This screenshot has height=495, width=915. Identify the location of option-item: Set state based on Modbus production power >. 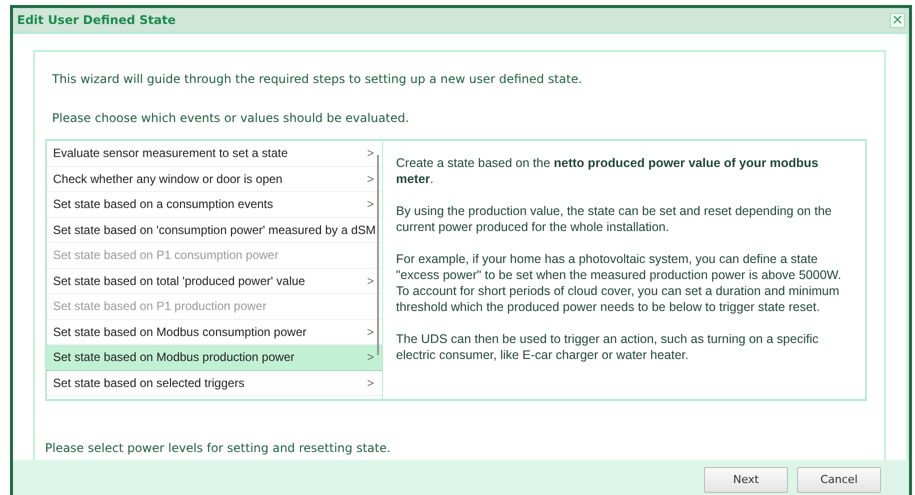
(214, 357).